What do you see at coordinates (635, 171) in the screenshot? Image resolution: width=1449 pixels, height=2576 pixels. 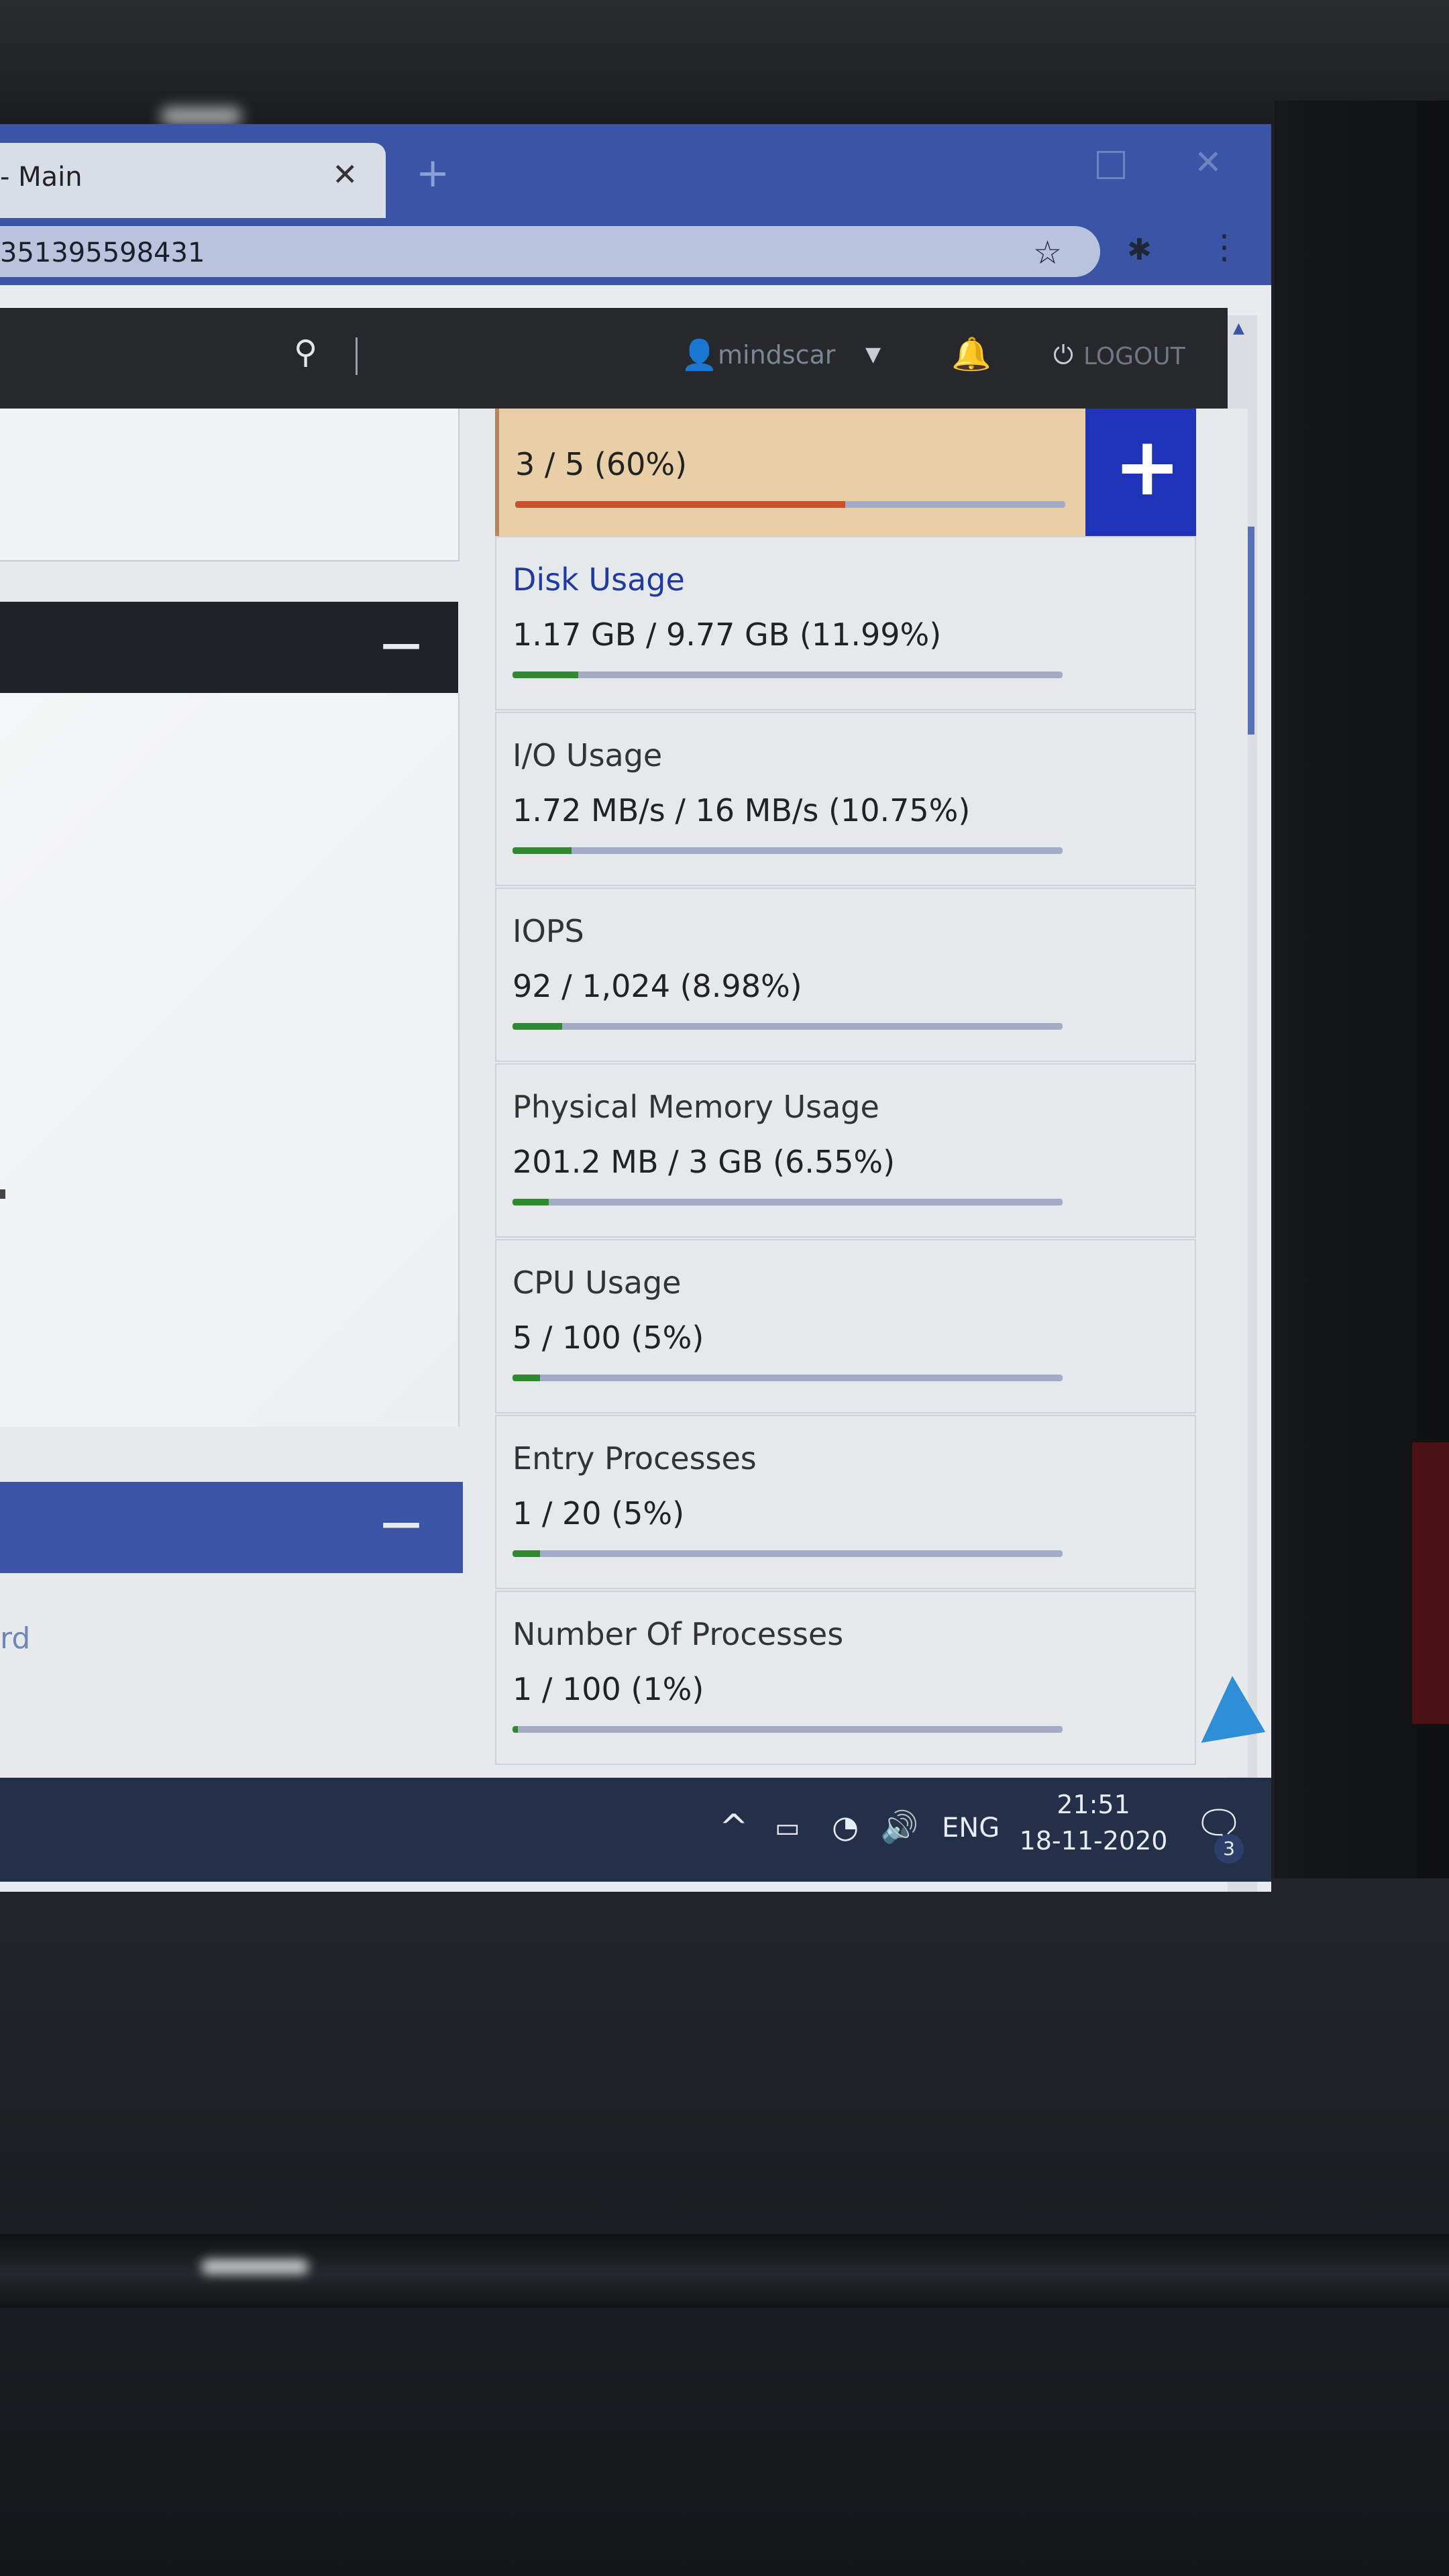 I see `browser-tabstrip: - Main ✕ + ✕` at bounding box center [635, 171].